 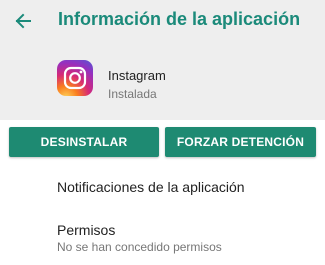 I want to click on app-install-status: Instalada, so click(x=132, y=94).